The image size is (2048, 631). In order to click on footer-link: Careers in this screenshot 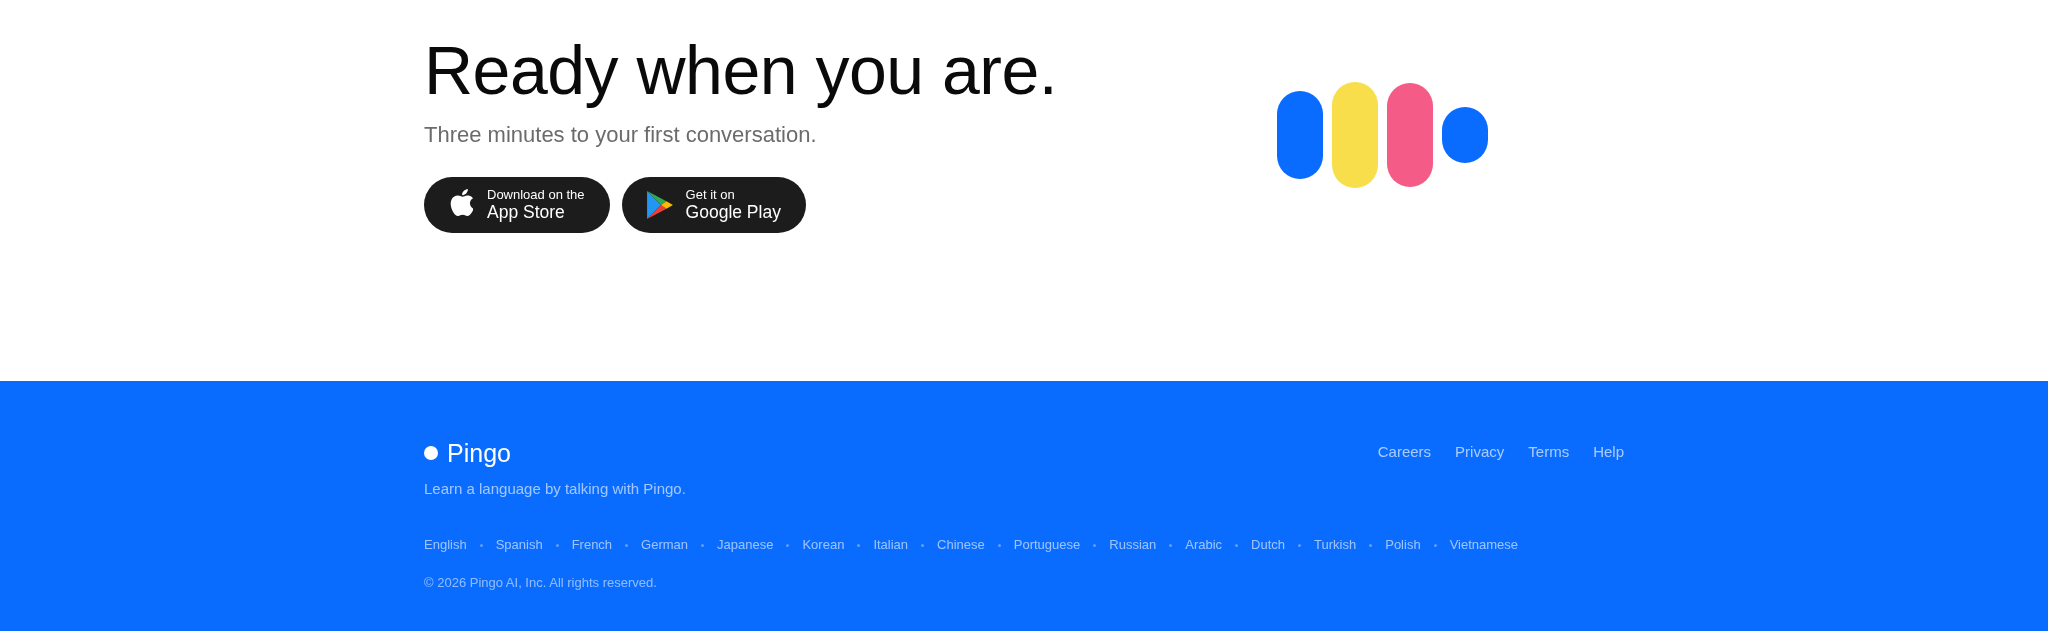, I will do `click(1404, 451)`.